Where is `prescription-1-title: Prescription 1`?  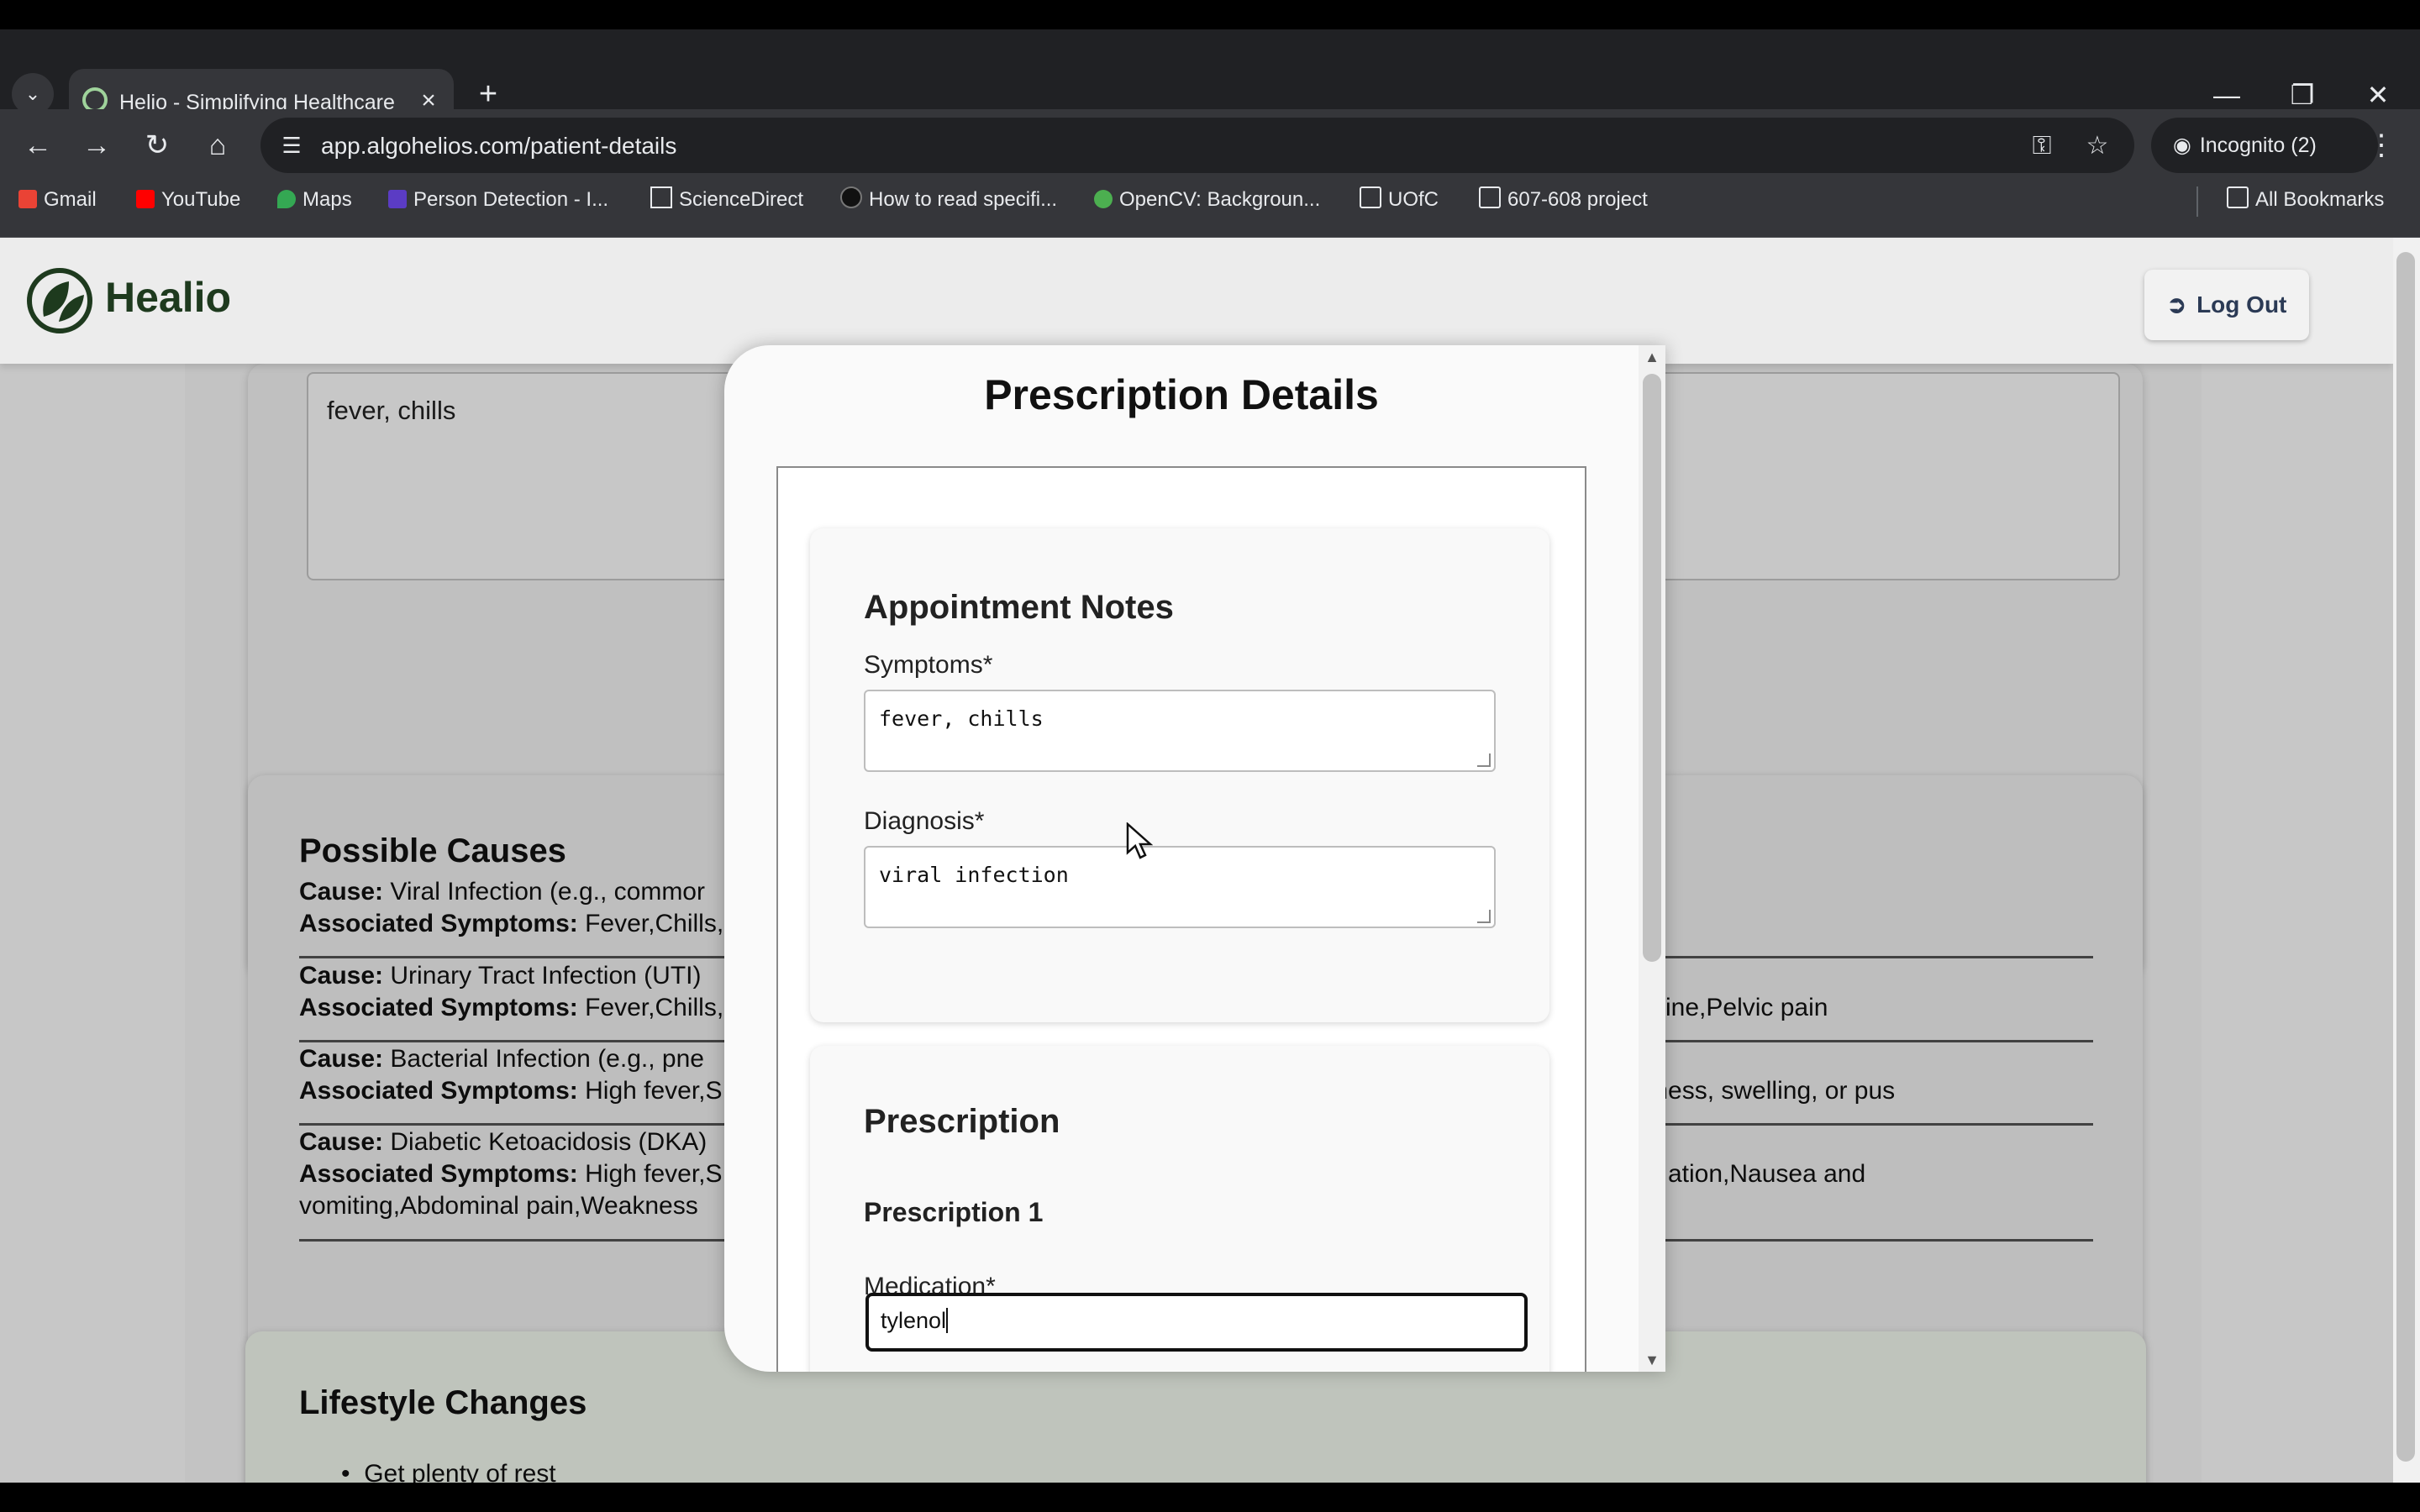 prescription-1-title: Prescription 1 is located at coordinates (954, 1212).